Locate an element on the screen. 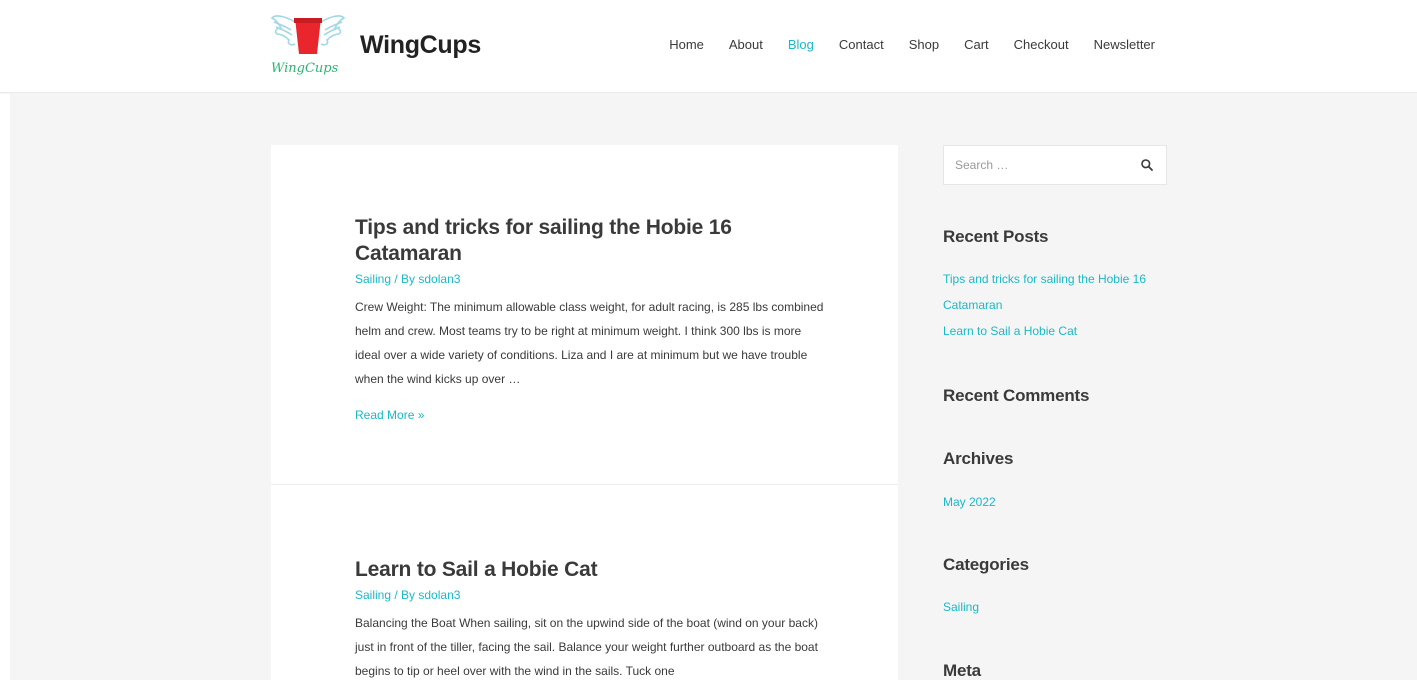  nav-item-contact: Contact is located at coordinates (861, 44).